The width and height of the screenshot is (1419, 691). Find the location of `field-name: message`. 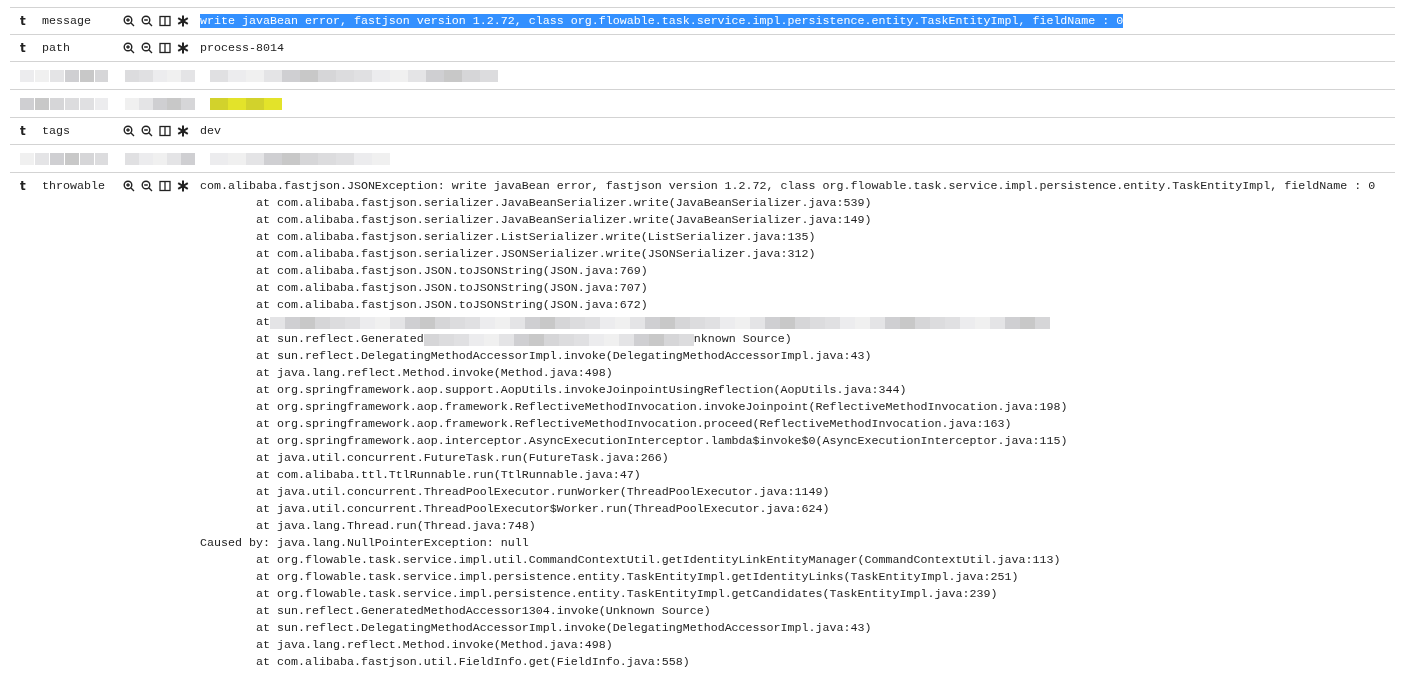

field-name: message is located at coordinates (67, 21).